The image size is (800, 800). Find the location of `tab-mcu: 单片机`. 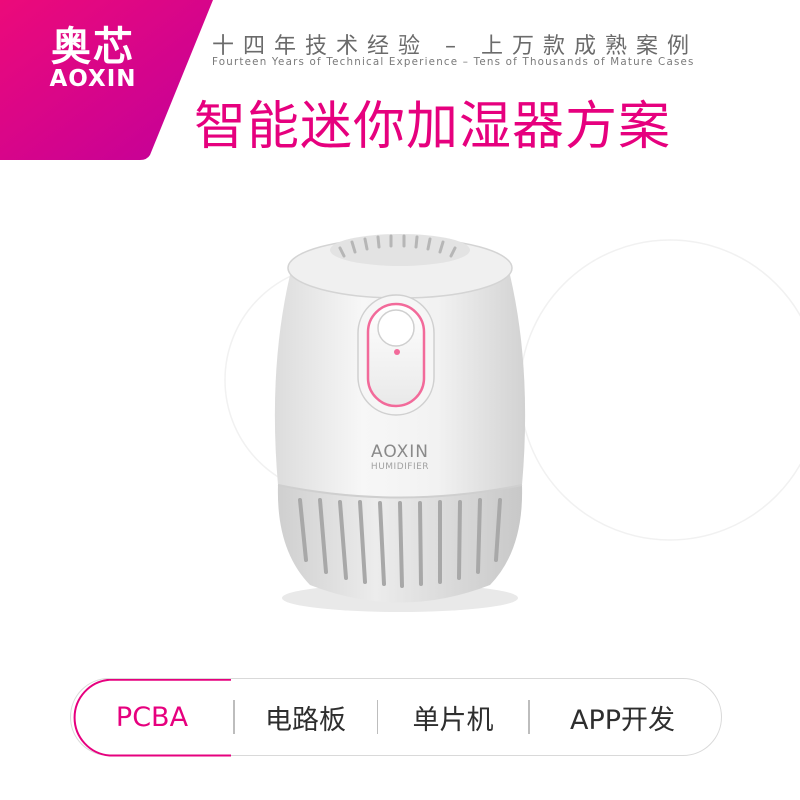

tab-mcu: 单片机 is located at coordinates (453, 717).